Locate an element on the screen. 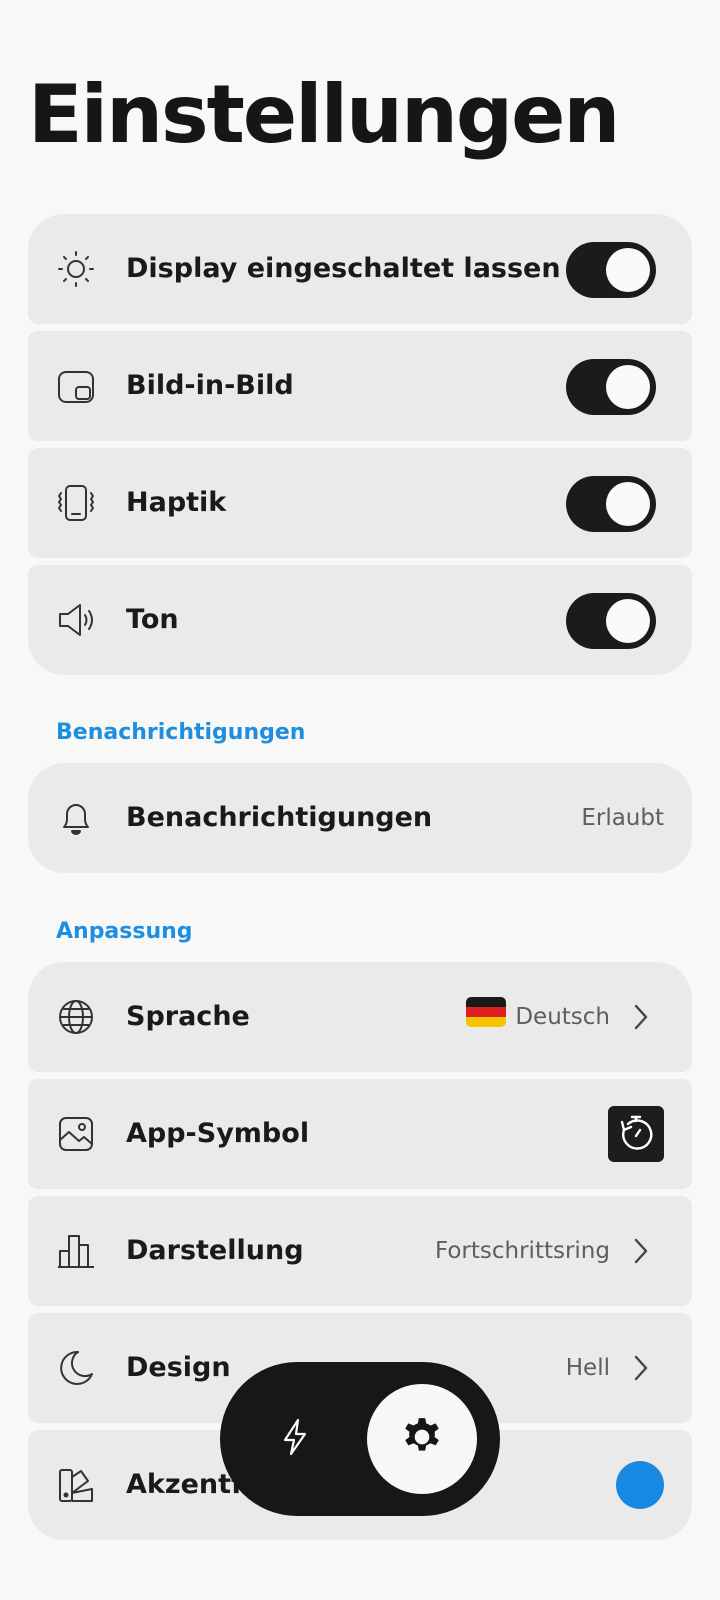  setting-row-keep-display-on: Display eingeschaltet lassen is located at coordinates (360, 269).